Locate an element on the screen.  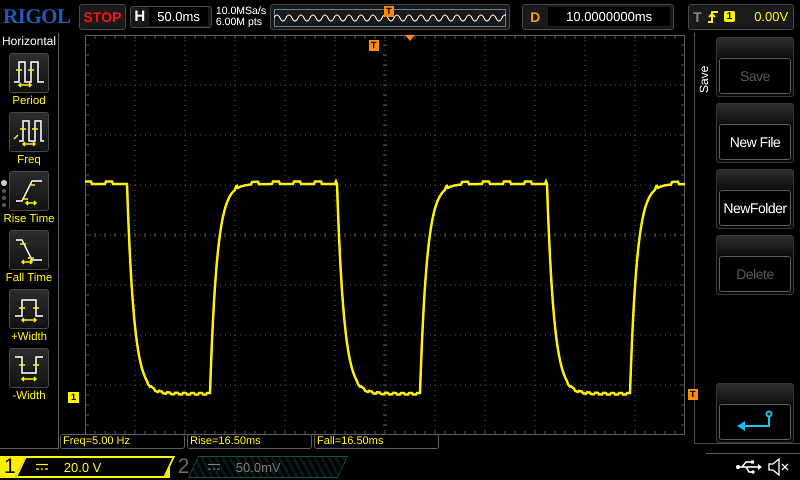
muted-speaker-icon is located at coordinates (779, 467).